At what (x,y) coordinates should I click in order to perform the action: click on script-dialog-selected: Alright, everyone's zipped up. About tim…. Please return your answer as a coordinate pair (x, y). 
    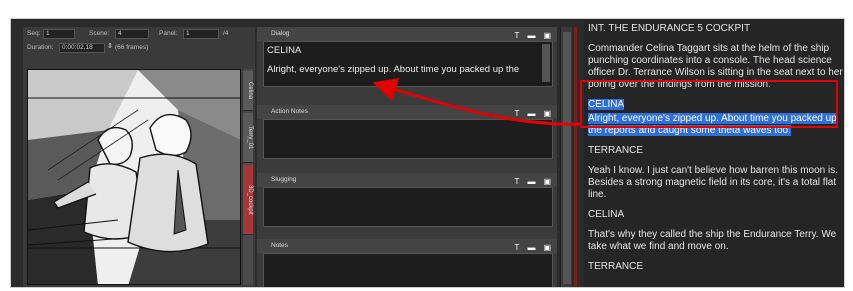
    Looking at the image, I should click on (712, 124).